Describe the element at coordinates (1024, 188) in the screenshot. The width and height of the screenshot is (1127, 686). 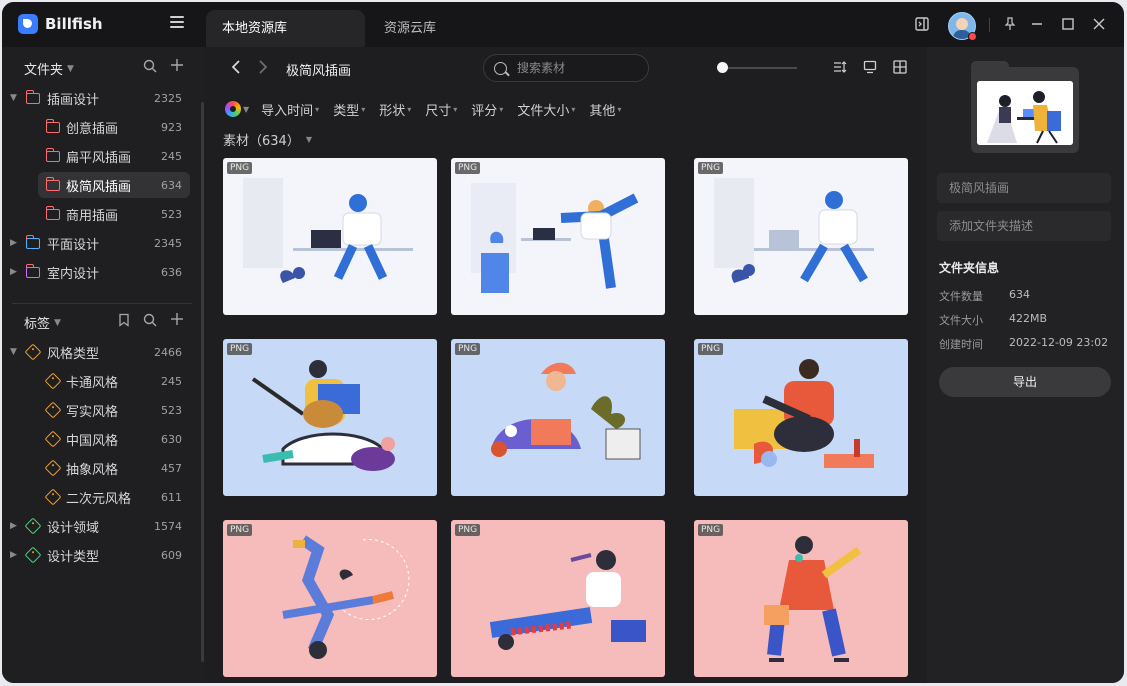
I see `folder-name-field: 极简风插画` at that location.